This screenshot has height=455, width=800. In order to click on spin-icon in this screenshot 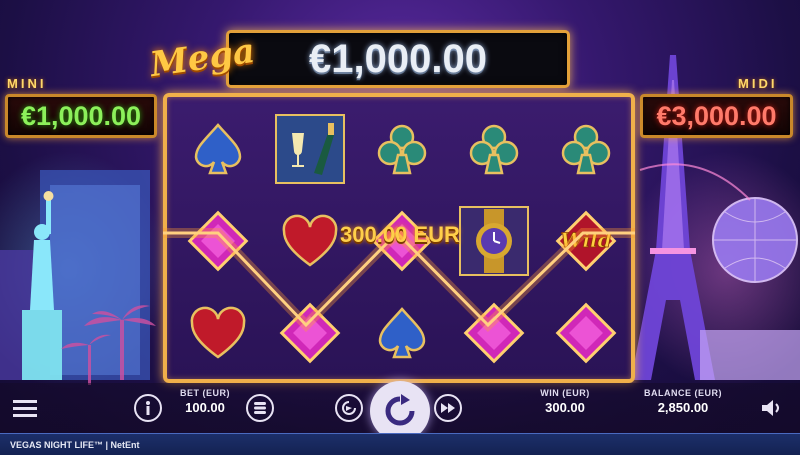, I will do `click(400, 410)`.